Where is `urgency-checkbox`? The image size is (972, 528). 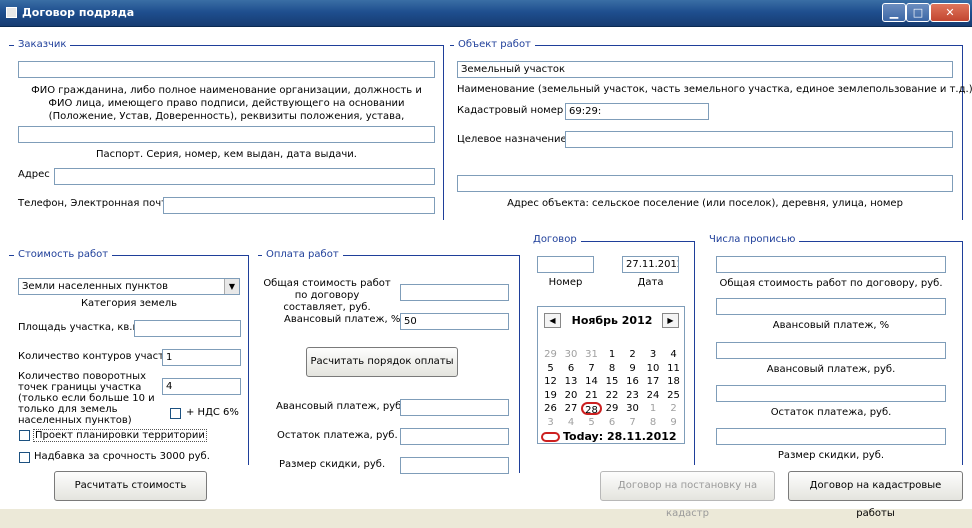 urgency-checkbox is located at coordinates (24, 457).